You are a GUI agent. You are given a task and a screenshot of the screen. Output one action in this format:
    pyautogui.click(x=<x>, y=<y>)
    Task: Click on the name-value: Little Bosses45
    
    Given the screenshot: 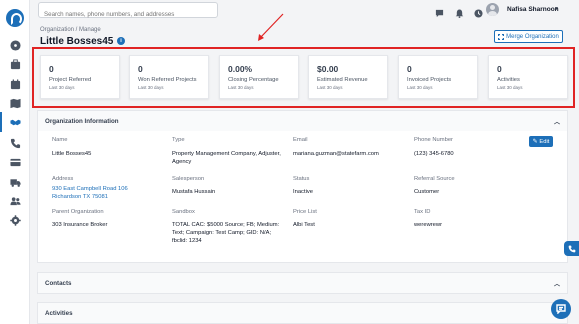 What is the action you would take?
    pyautogui.click(x=72, y=154)
    